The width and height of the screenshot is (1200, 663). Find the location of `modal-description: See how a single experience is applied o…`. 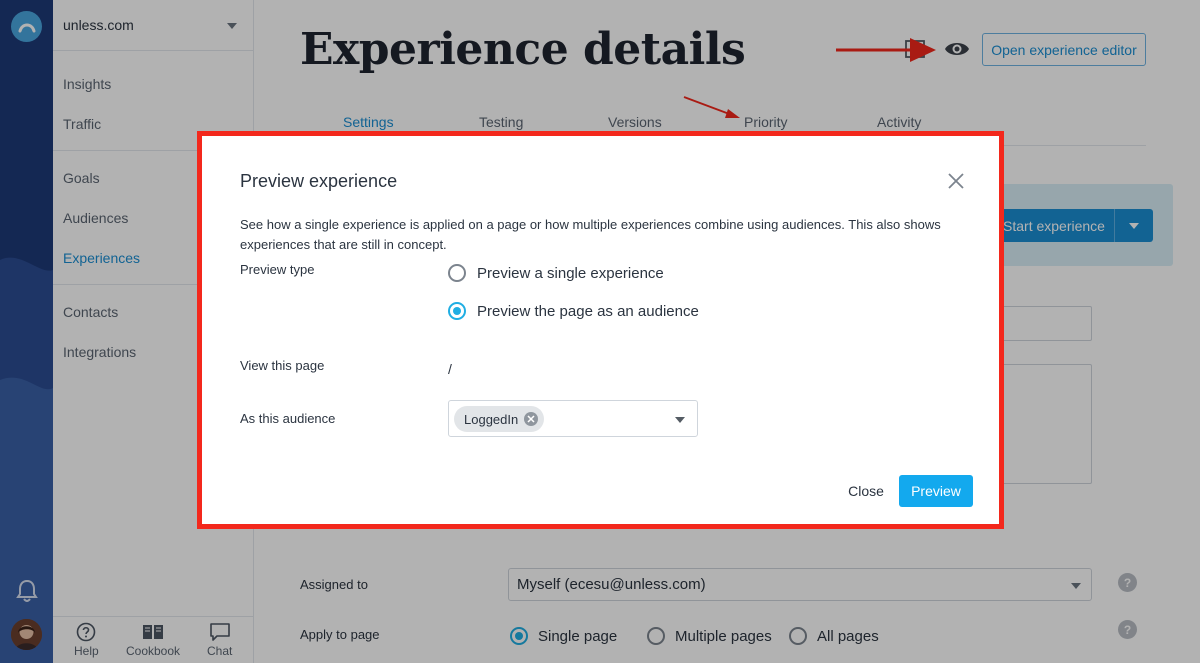

modal-description: See how a single experience is applied o… is located at coordinates (590, 234).